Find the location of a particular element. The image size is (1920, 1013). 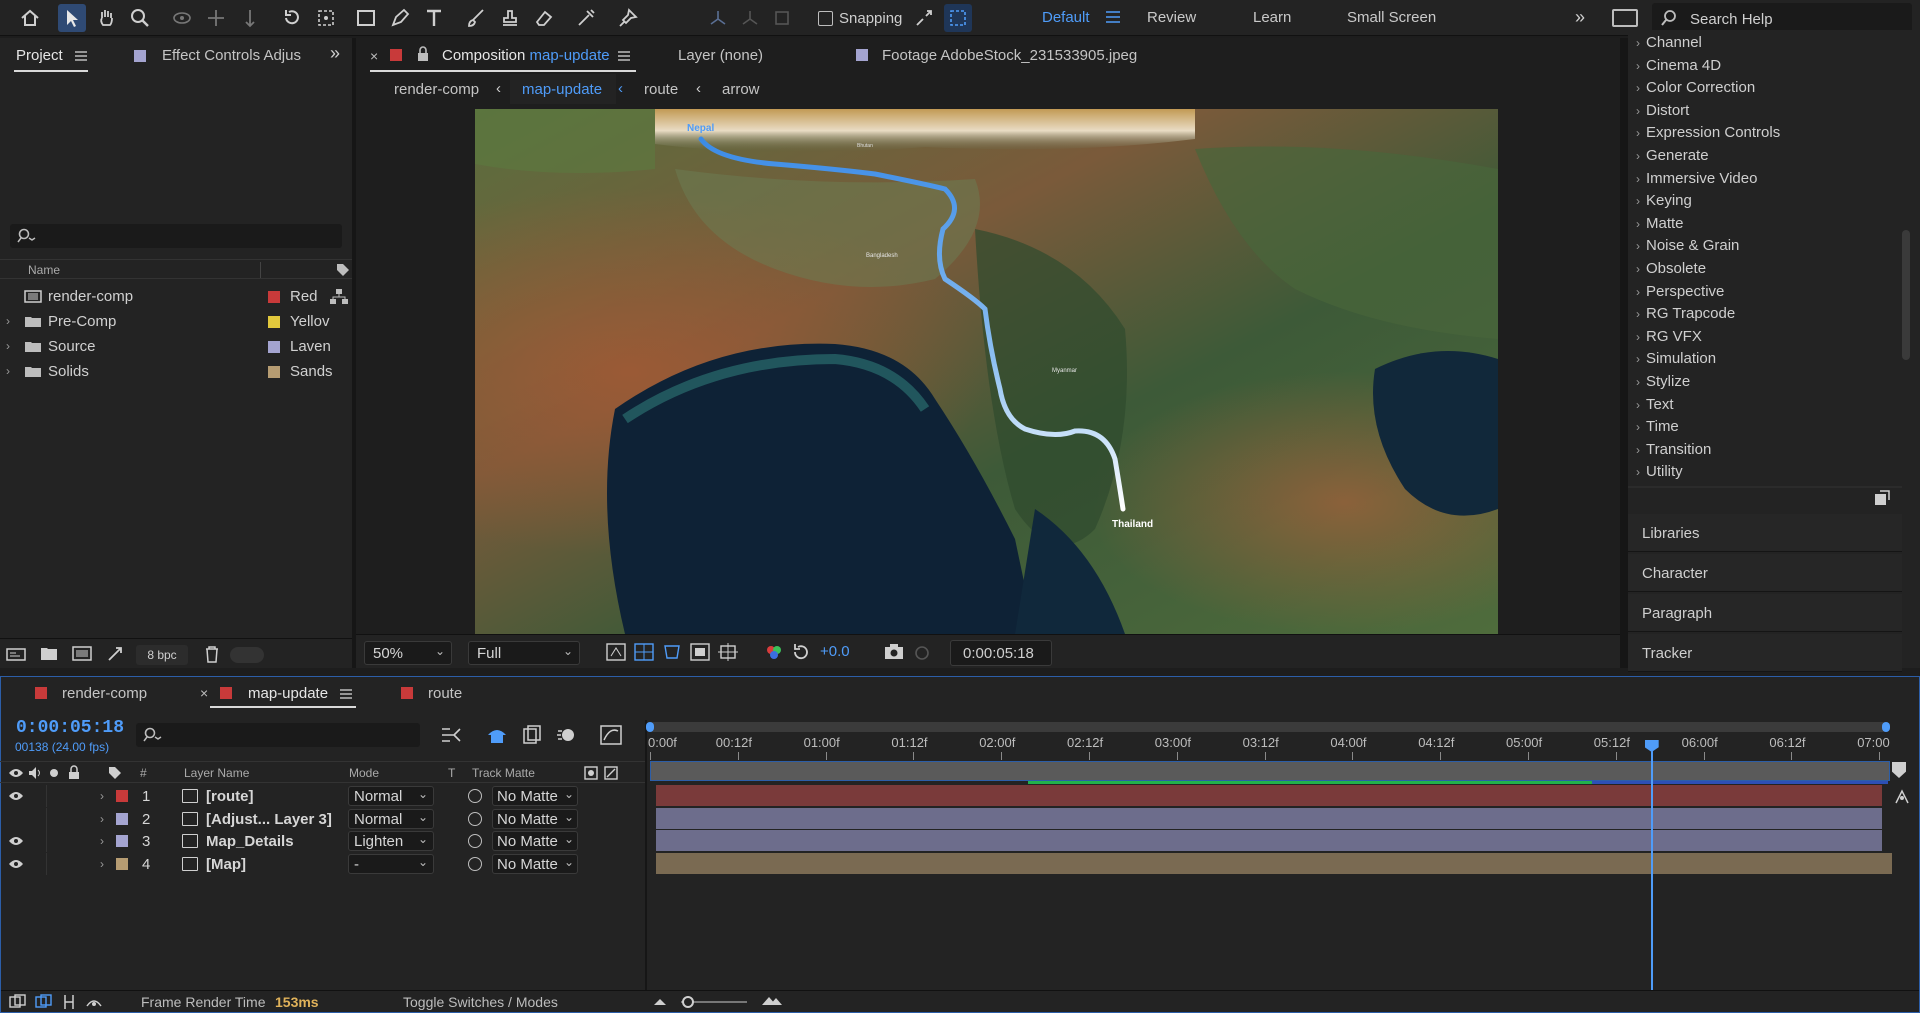

layer-label-swatch is located at coordinates (122, 841).